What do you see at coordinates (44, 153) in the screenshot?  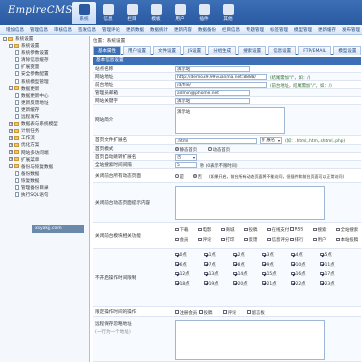 I see `sidebar-item: + 网站多访问端` at bounding box center [44, 153].